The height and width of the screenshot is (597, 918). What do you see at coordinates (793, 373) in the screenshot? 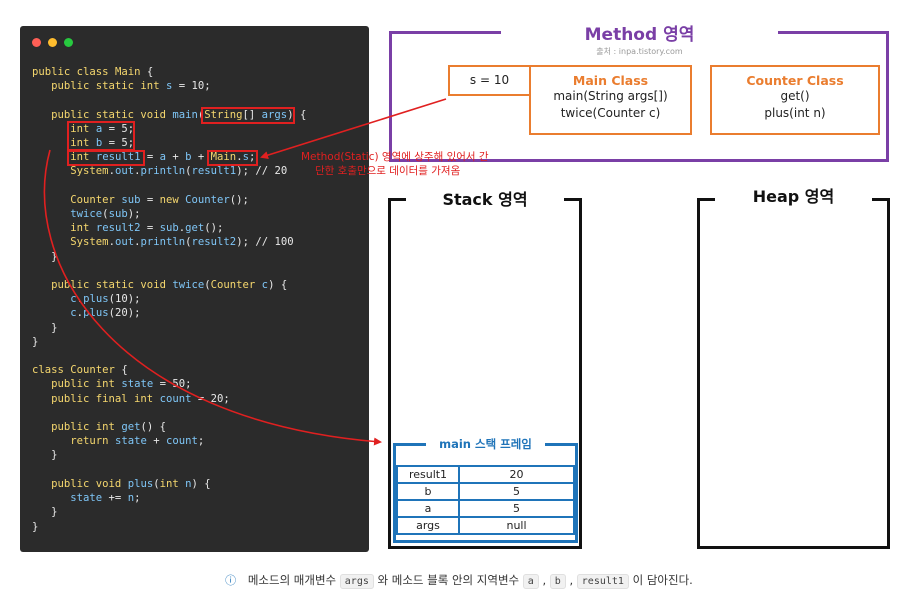
I see `heap-area` at bounding box center [793, 373].